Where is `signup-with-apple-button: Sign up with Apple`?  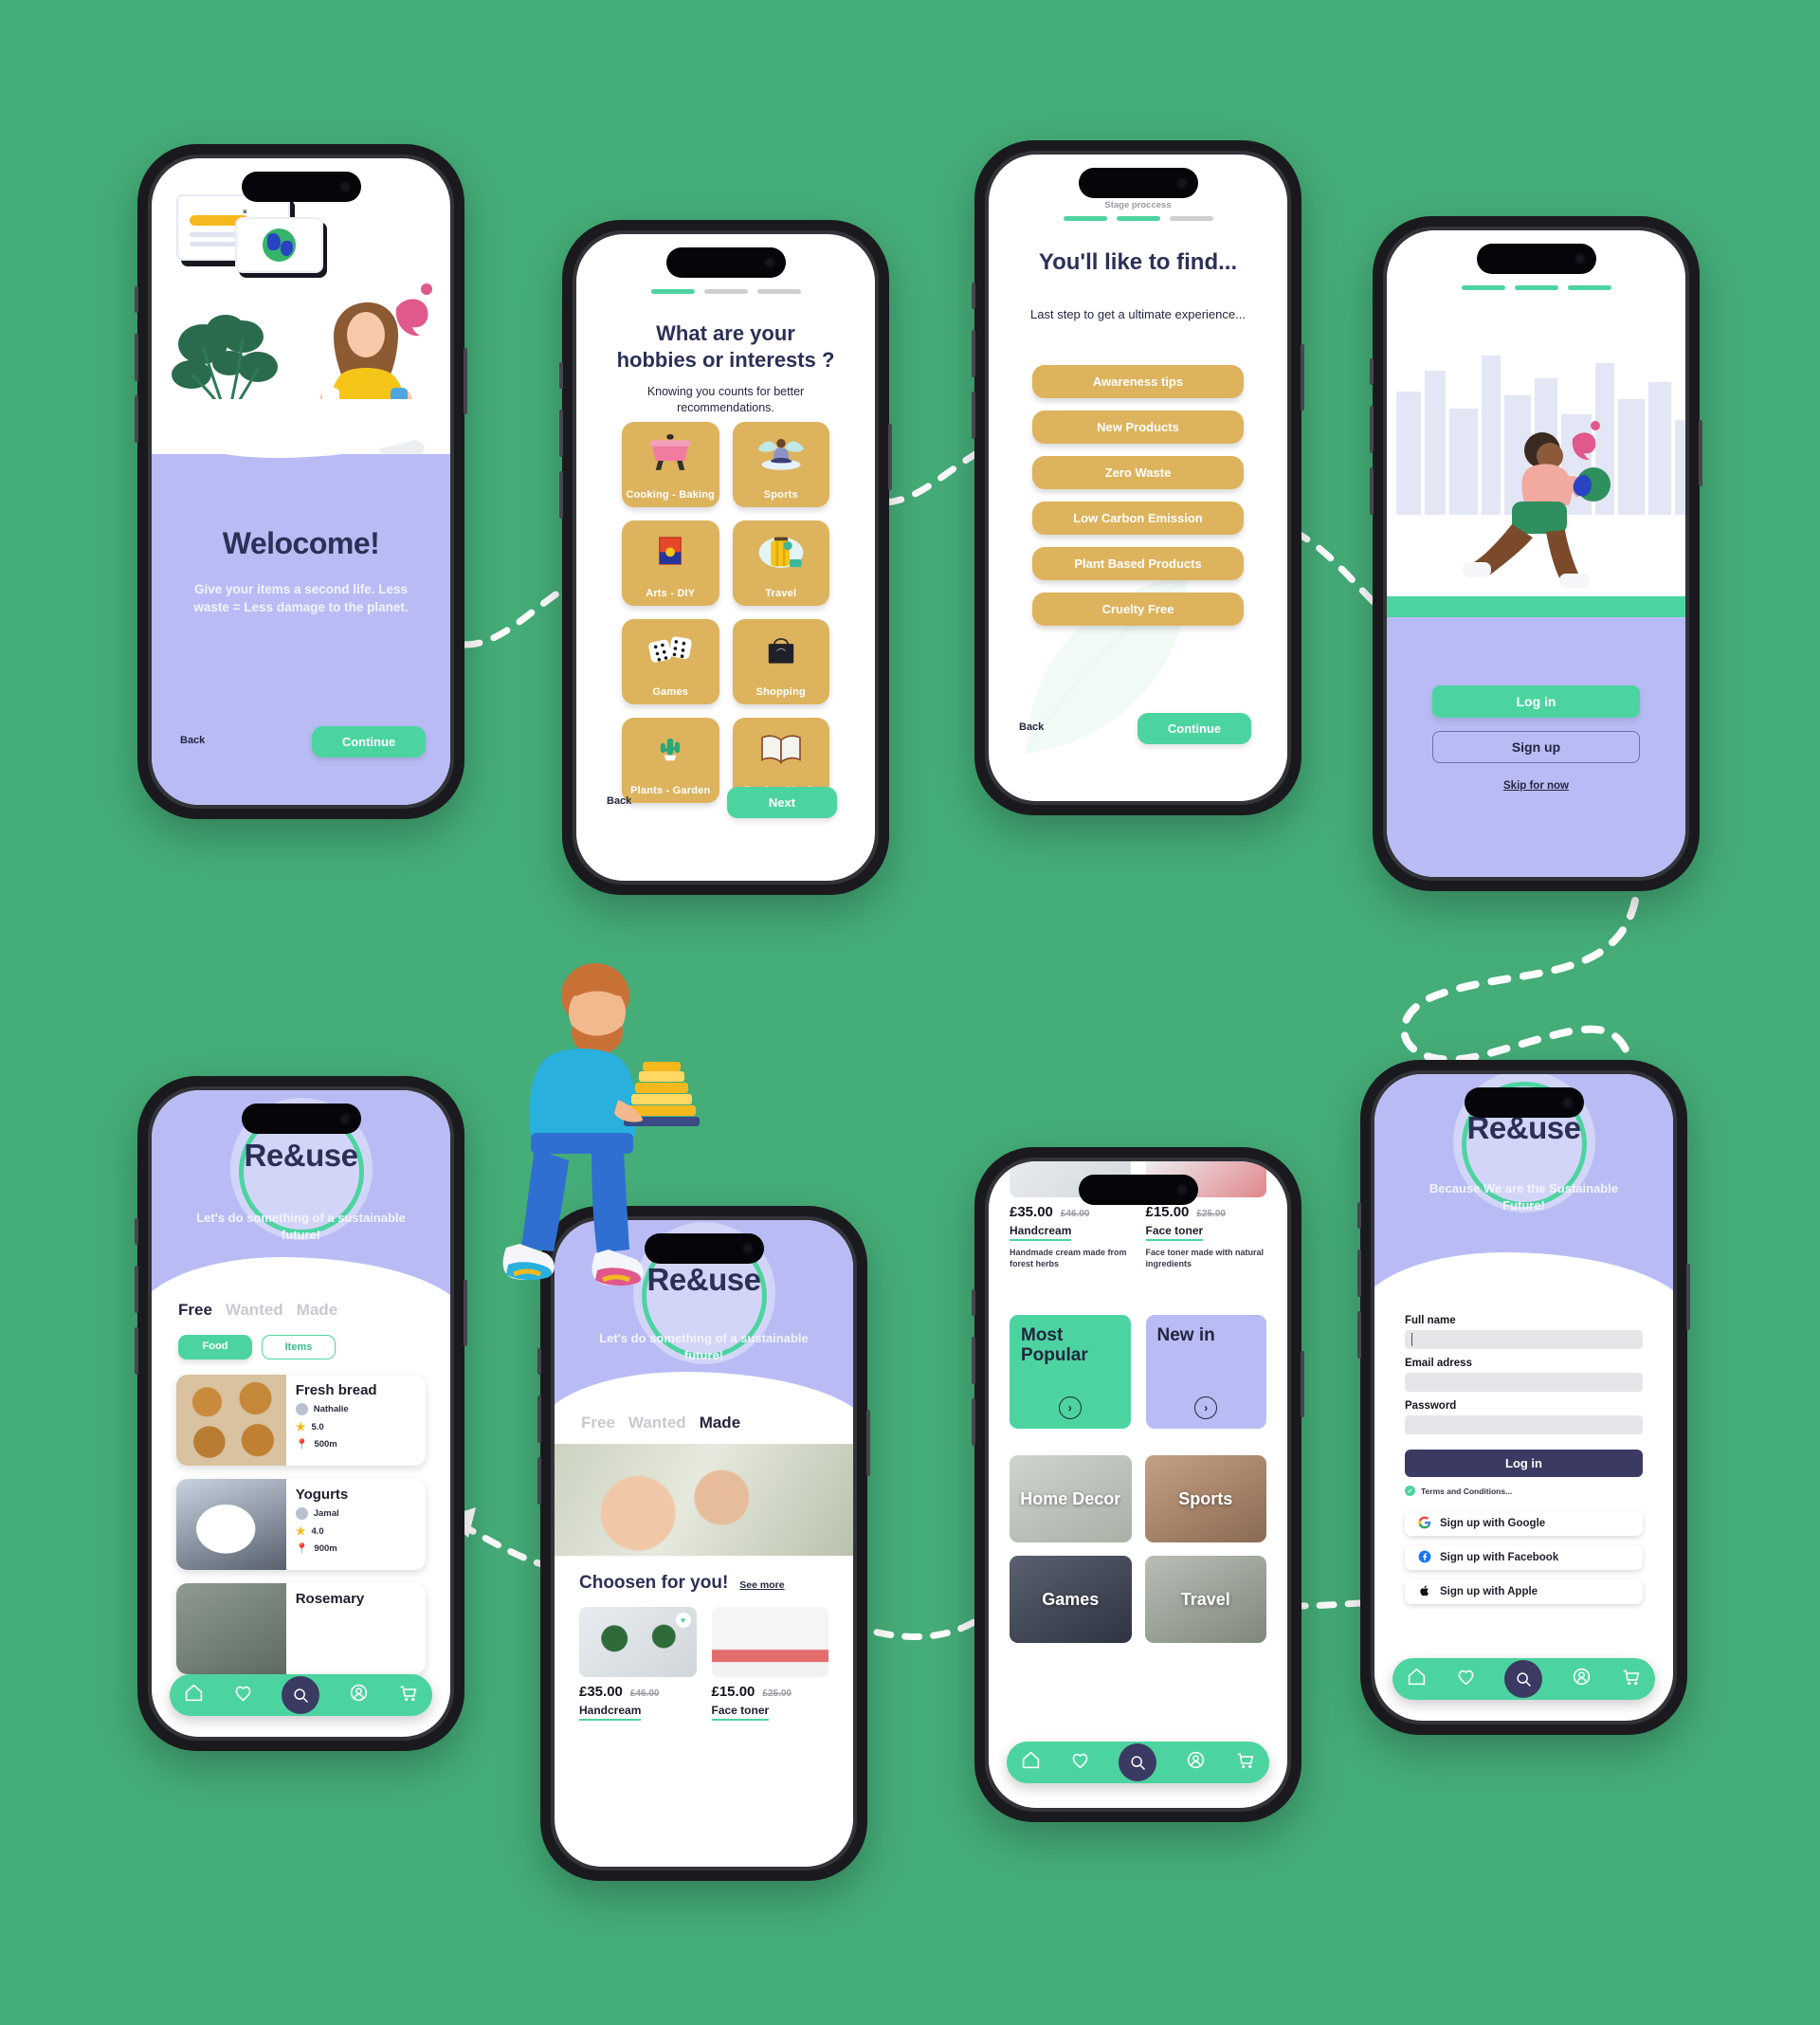 signup-with-apple-button: Sign up with Apple is located at coordinates (1524, 1591).